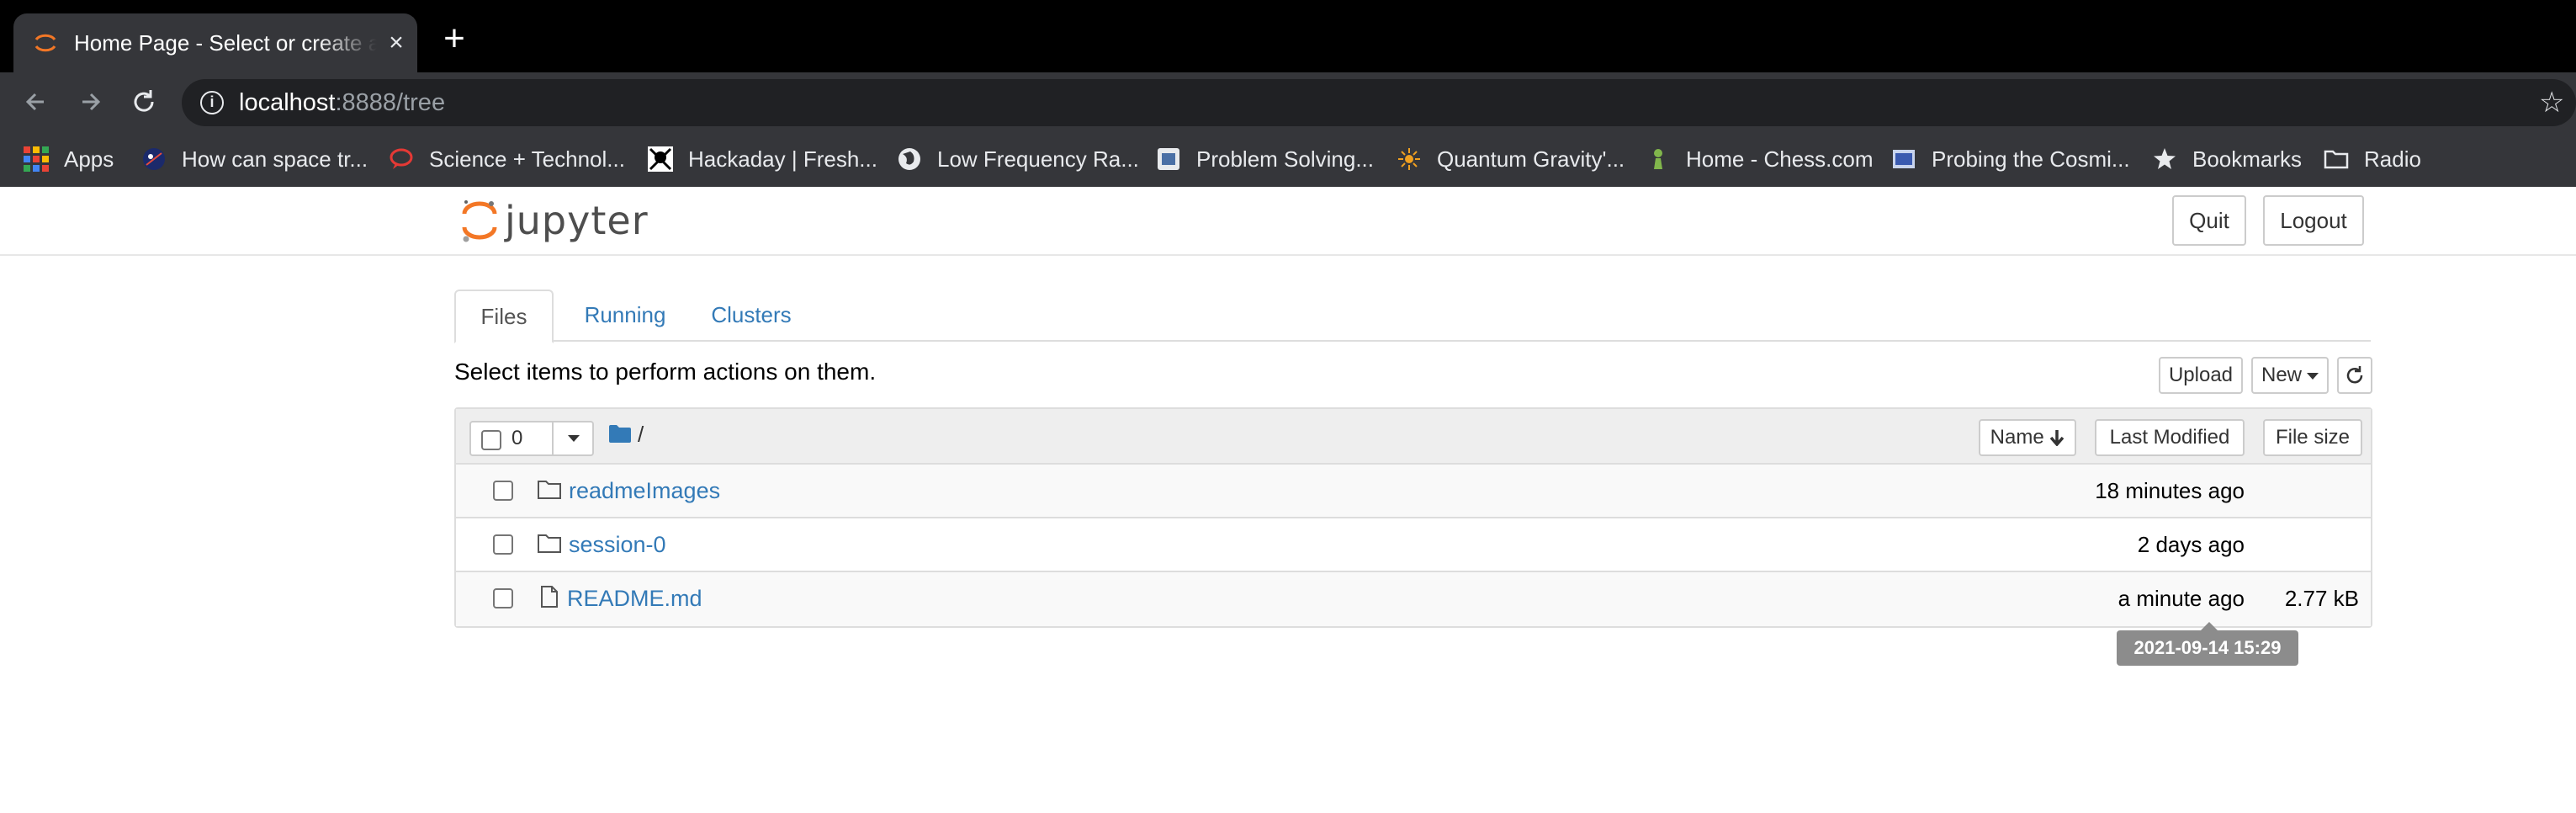 The height and width of the screenshot is (813, 2576). What do you see at coordinates (454, 38) in the screenshot?
I see `new-tab-icon: +` at bounding box center [454, 38].